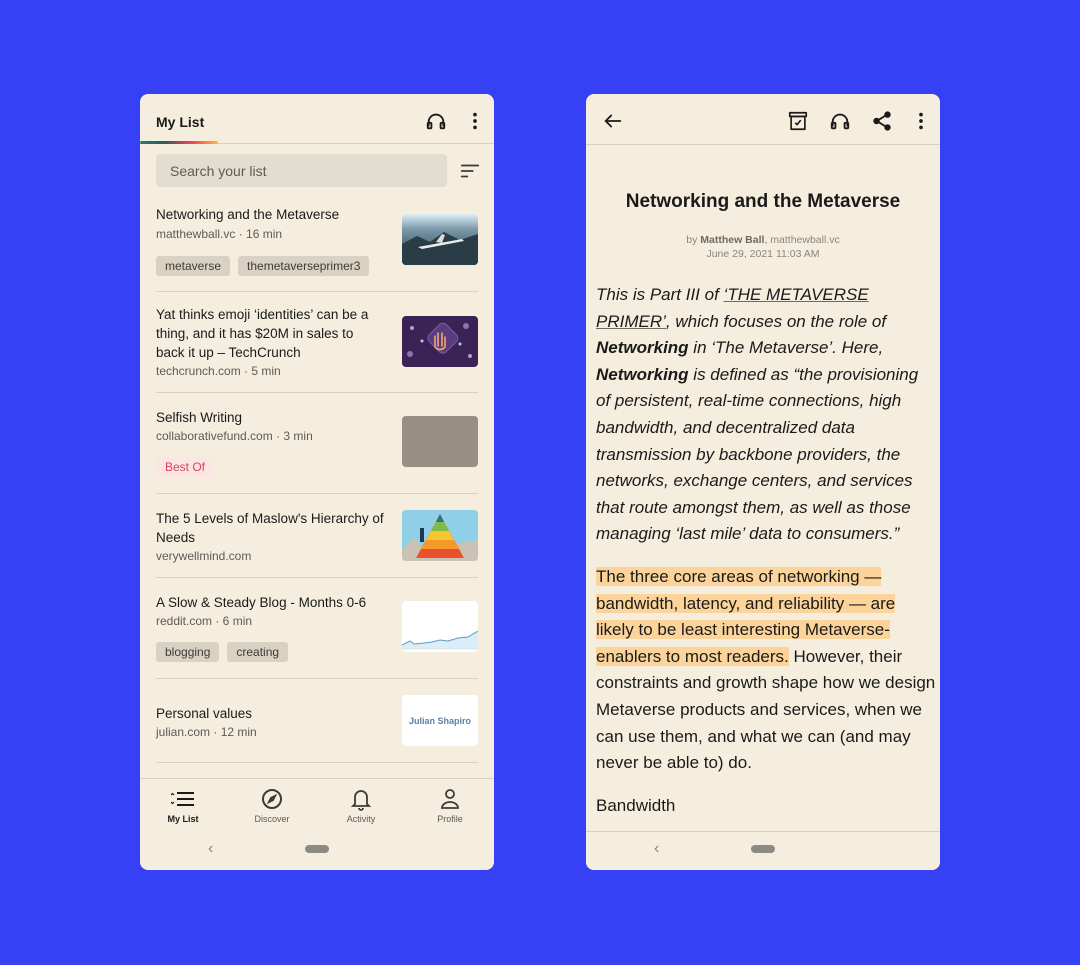 The height and width of the screenshot is (965, 1080). What do you see at coordinates (204, 556) in the screenshot?
I see `item-meta: verywellmind.com` at bounding box center [204, 556].